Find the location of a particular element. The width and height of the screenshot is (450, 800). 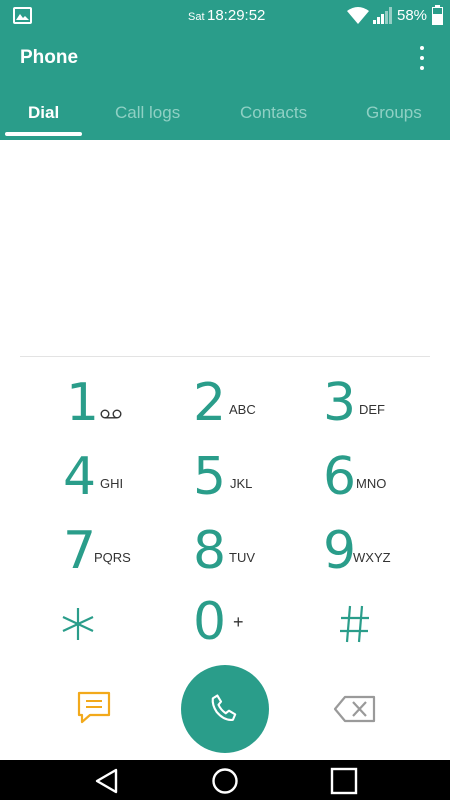

key-6: 6 MNO is located at coordinates (386, 482).